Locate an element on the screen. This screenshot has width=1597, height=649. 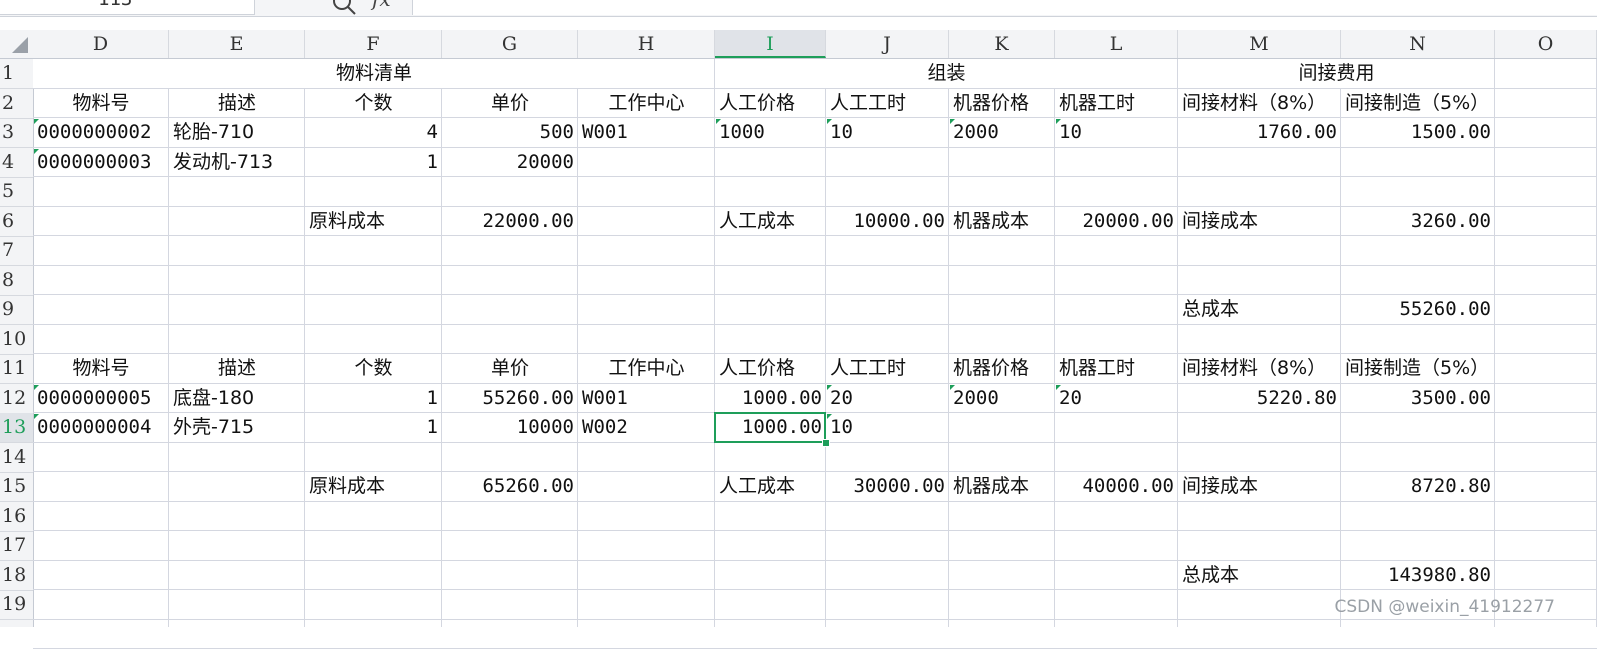
cell-j15: 30000.00 is located at coordinates (887, 486).